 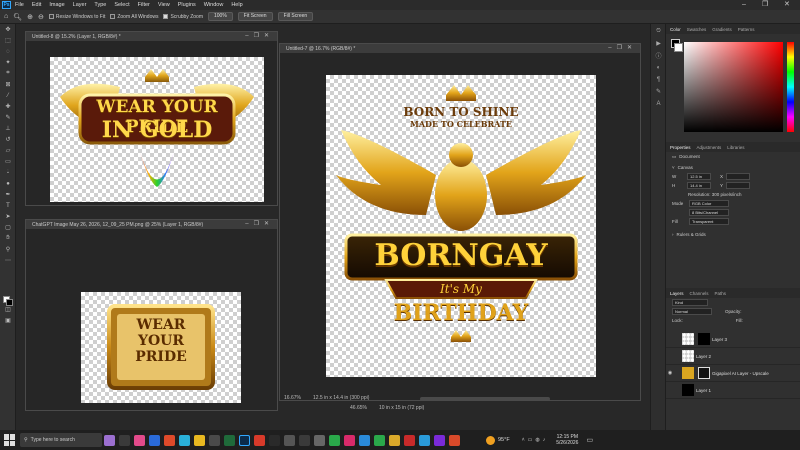 What do you see at coordinates (19, 5) in the screenshot?
I see `menu-file: File` at bounding box center [19, 5].